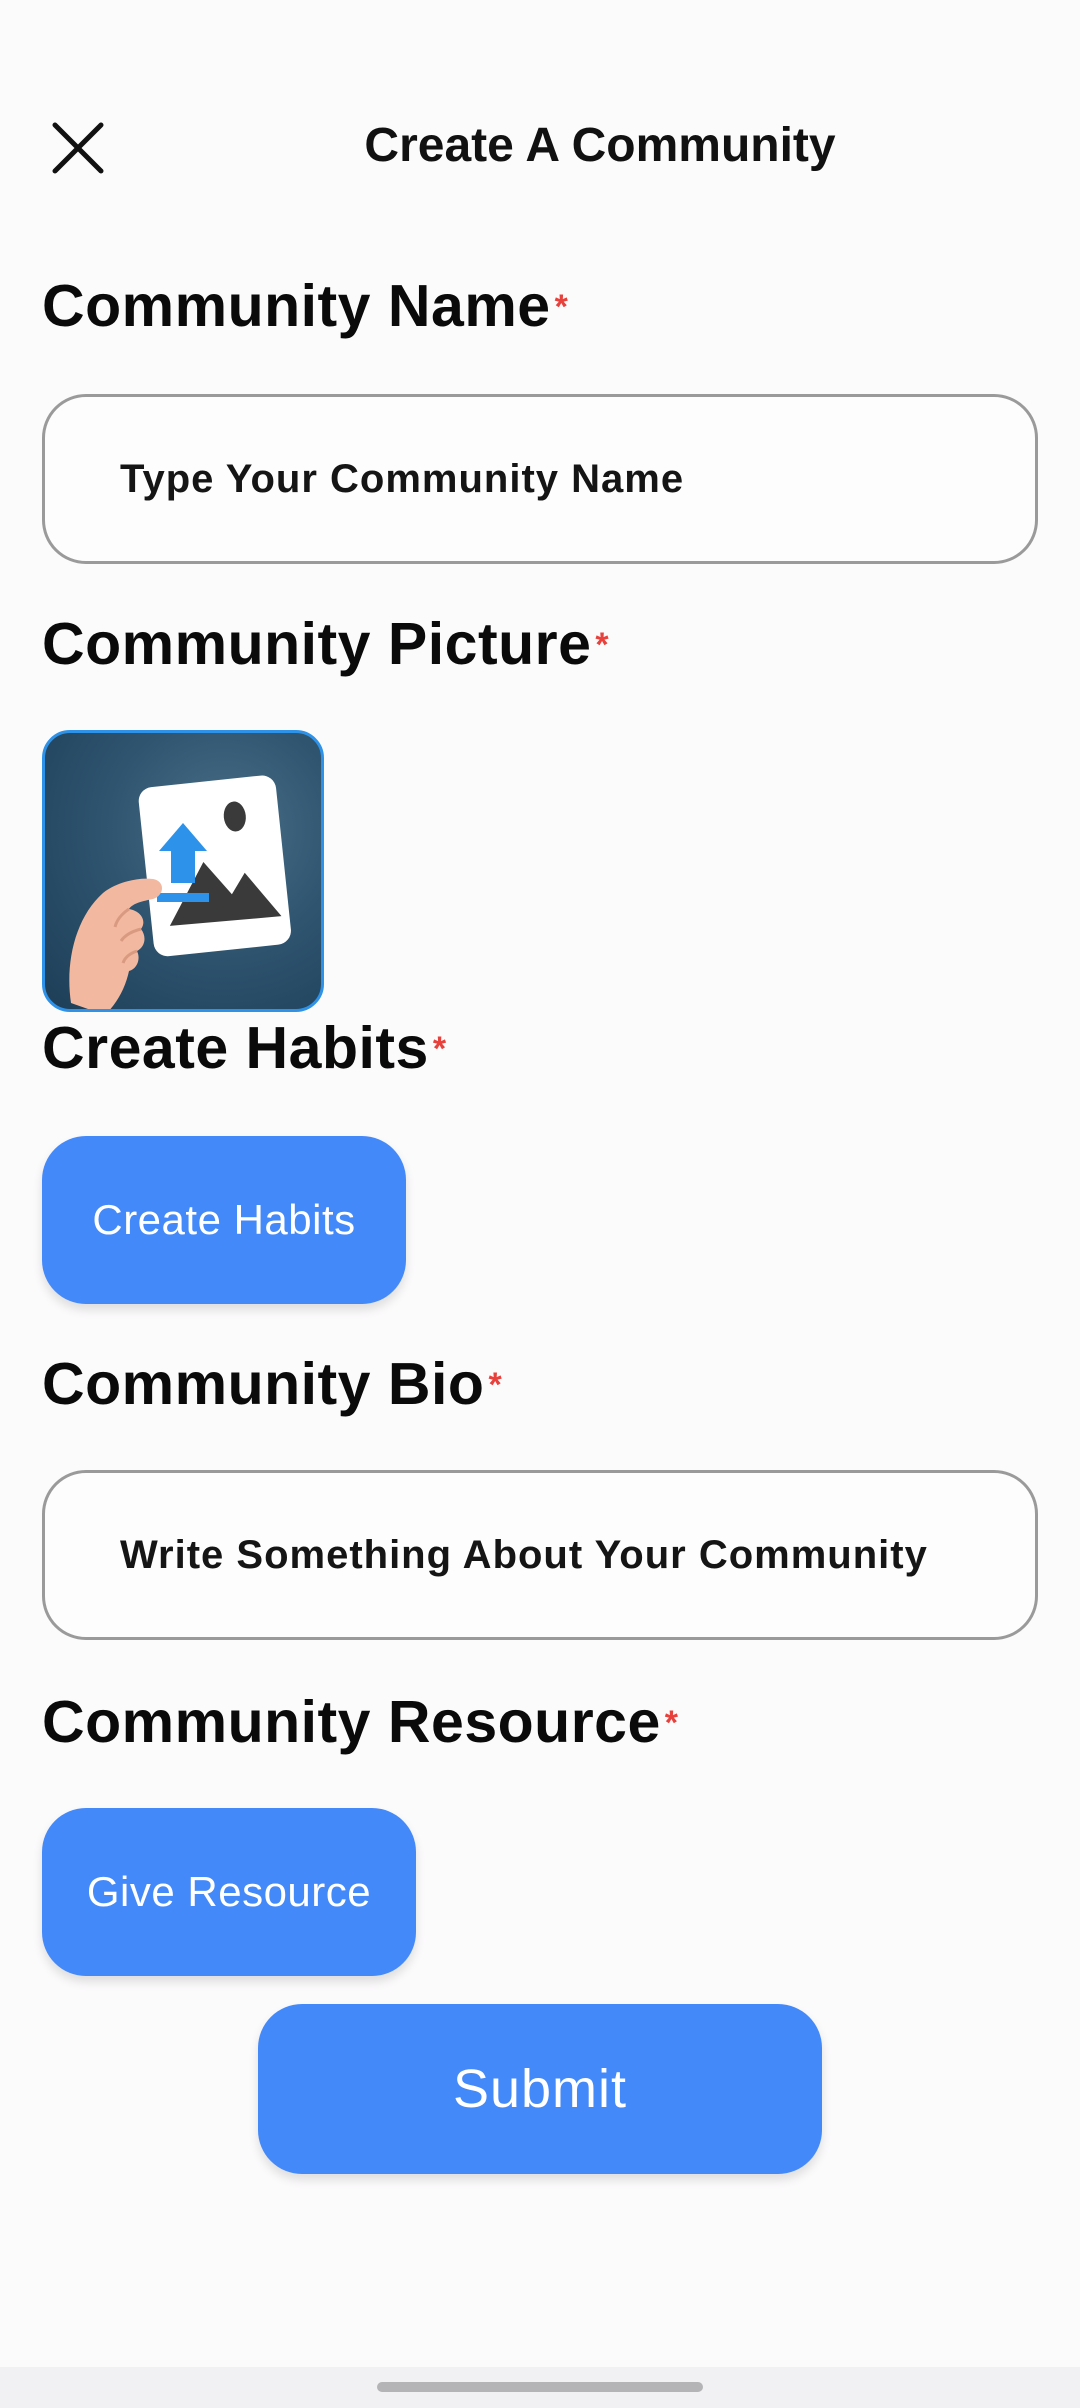  I want to click on community-picture-upload, so click(183, 871).